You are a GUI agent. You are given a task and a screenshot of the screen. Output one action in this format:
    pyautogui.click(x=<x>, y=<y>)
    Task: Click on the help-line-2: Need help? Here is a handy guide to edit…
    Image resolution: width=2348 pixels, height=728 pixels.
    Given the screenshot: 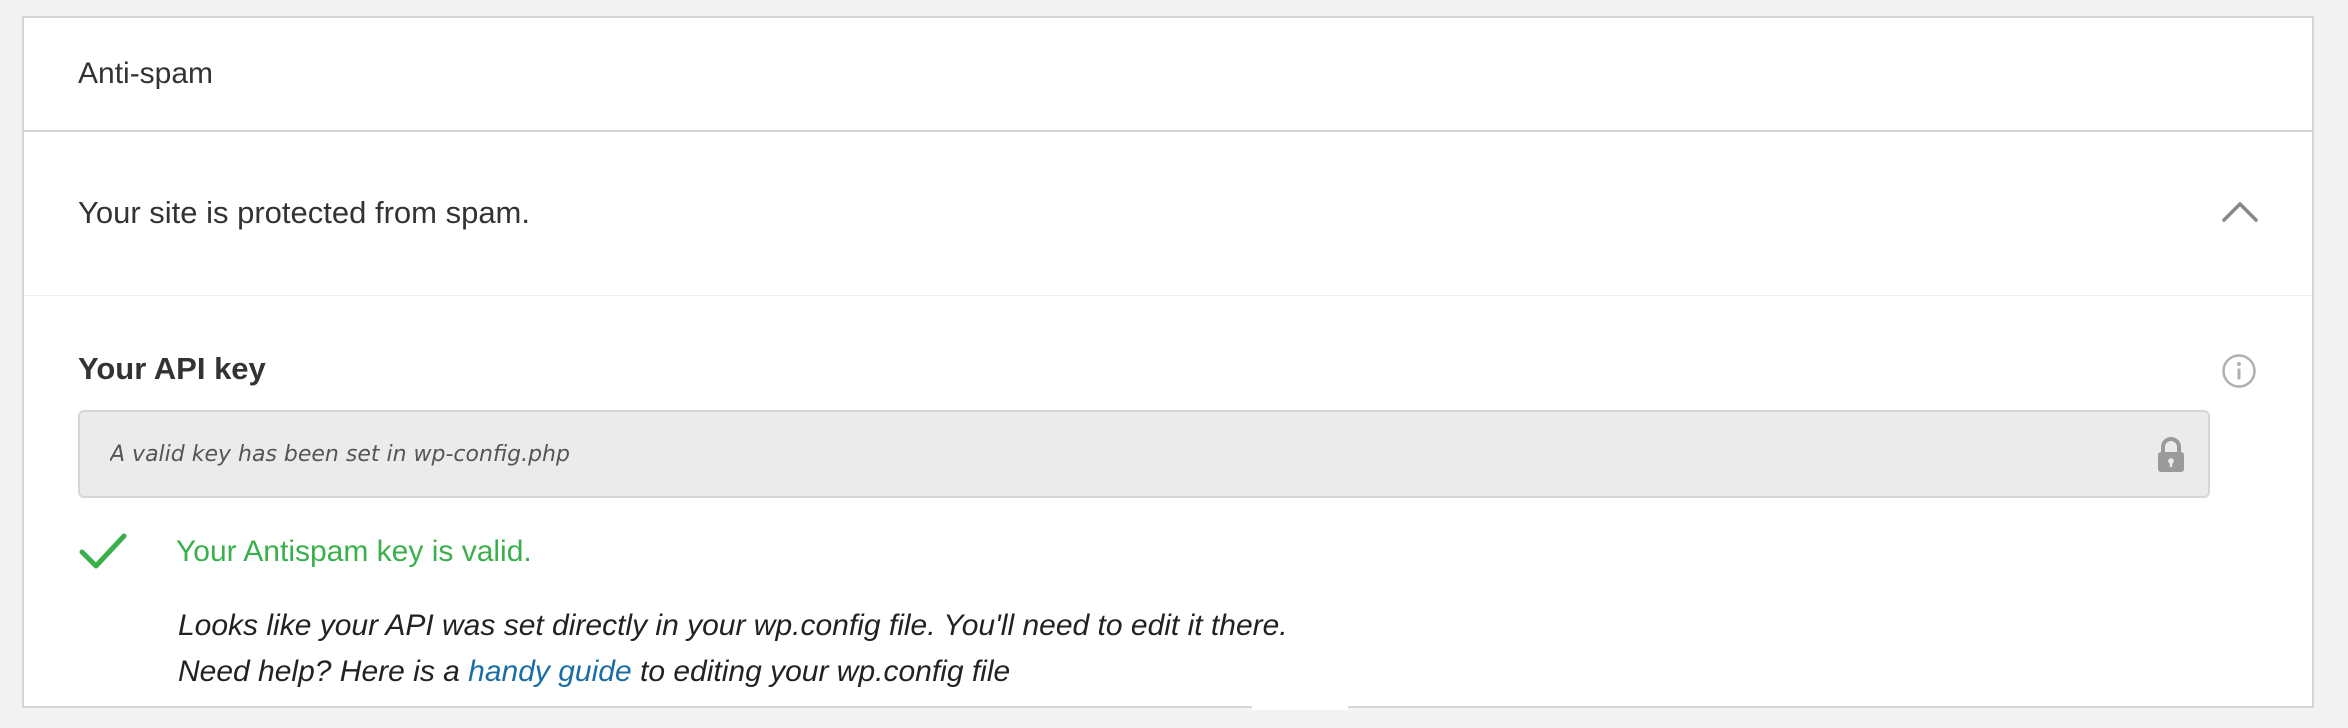 What is the action you would take?
    pyautogui.click(x=733, y=672)
    